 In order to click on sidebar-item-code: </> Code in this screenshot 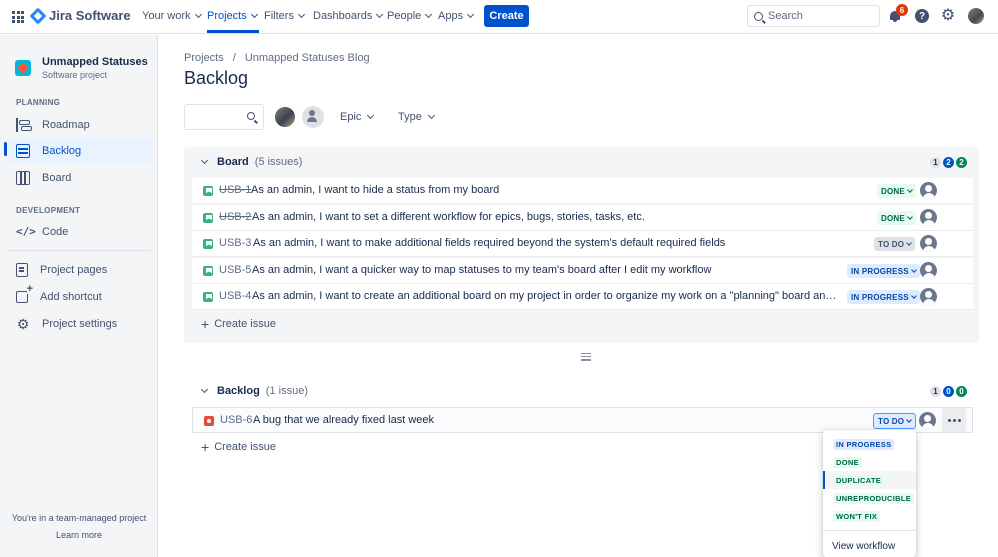, I will do `click(79, 232)`.